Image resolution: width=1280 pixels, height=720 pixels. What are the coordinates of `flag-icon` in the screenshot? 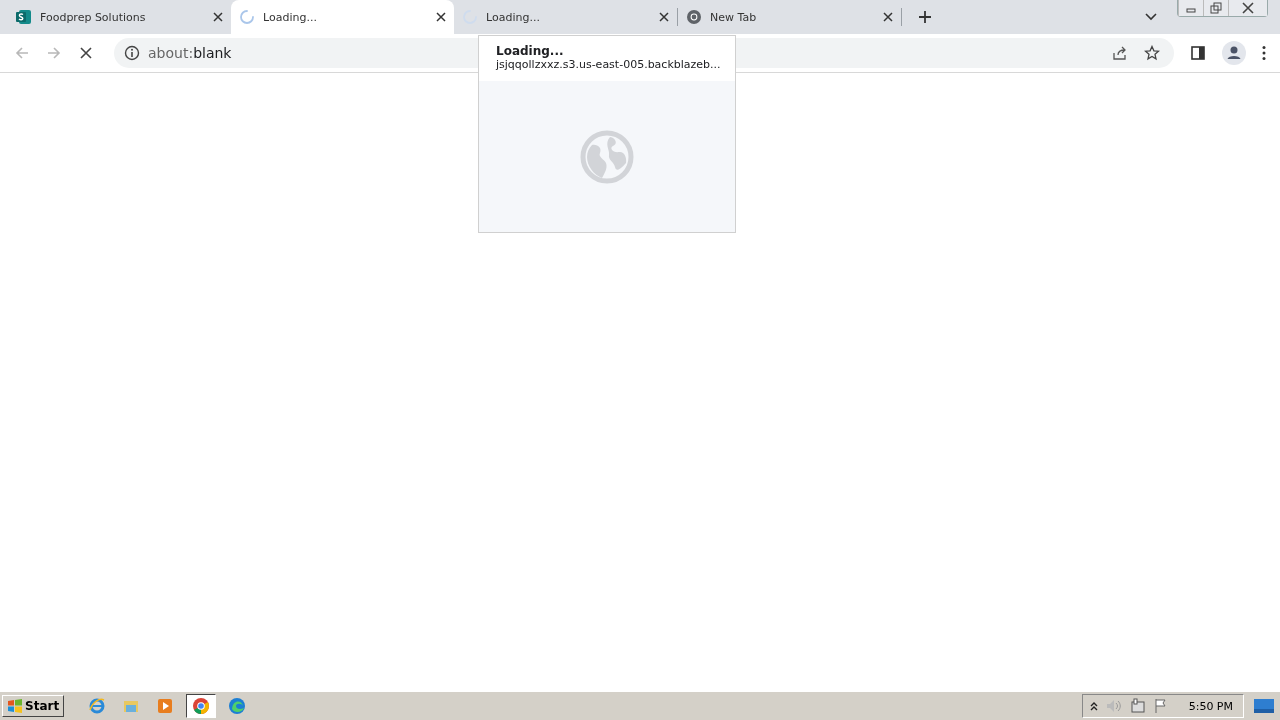 It's located at (1160, 706).